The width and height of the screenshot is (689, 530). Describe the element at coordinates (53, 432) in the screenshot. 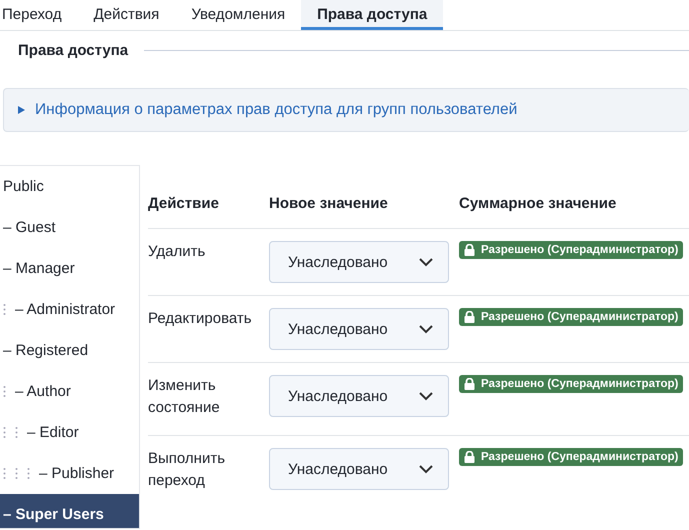

I see `group-label: – Editor` at that location.